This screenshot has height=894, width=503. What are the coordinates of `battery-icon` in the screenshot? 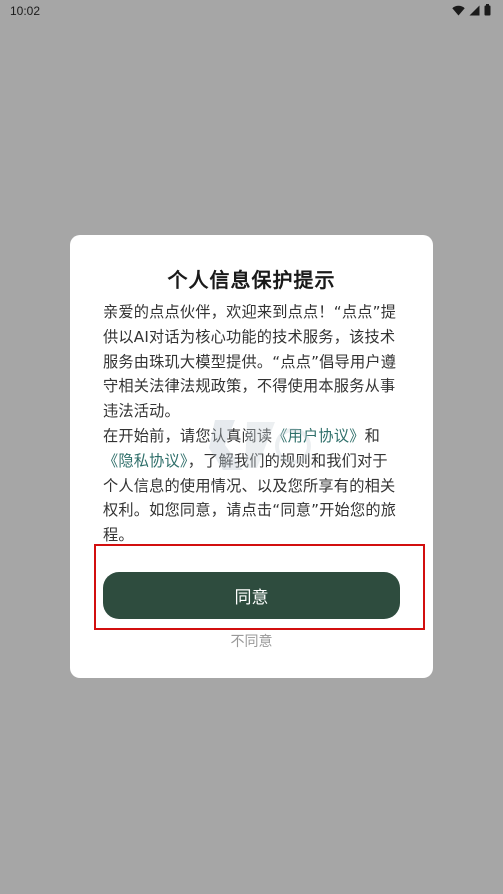 It's located at (487, 10).